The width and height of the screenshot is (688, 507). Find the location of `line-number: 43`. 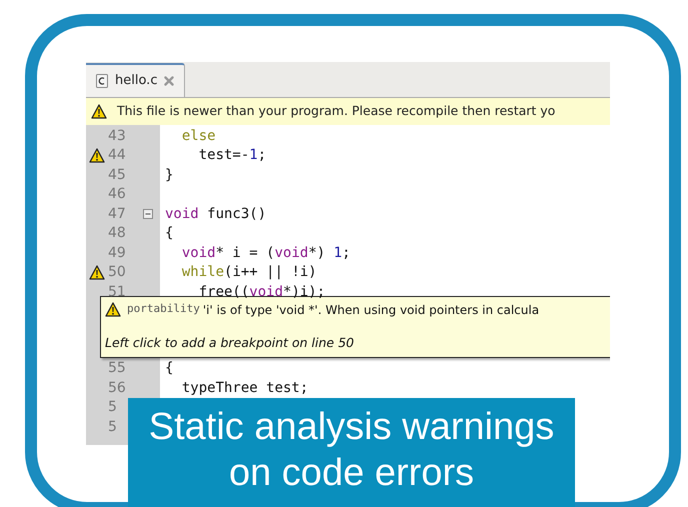

line-number: 43 is located at coordinates (117, 135).